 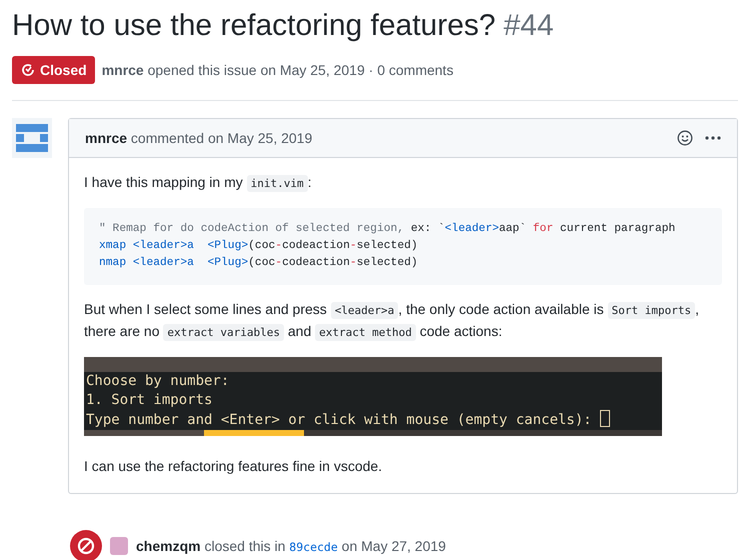 I want to click on event-text: chemzqm closed this in 89cecde on May 27, 2019, so click(x=291, y=546).